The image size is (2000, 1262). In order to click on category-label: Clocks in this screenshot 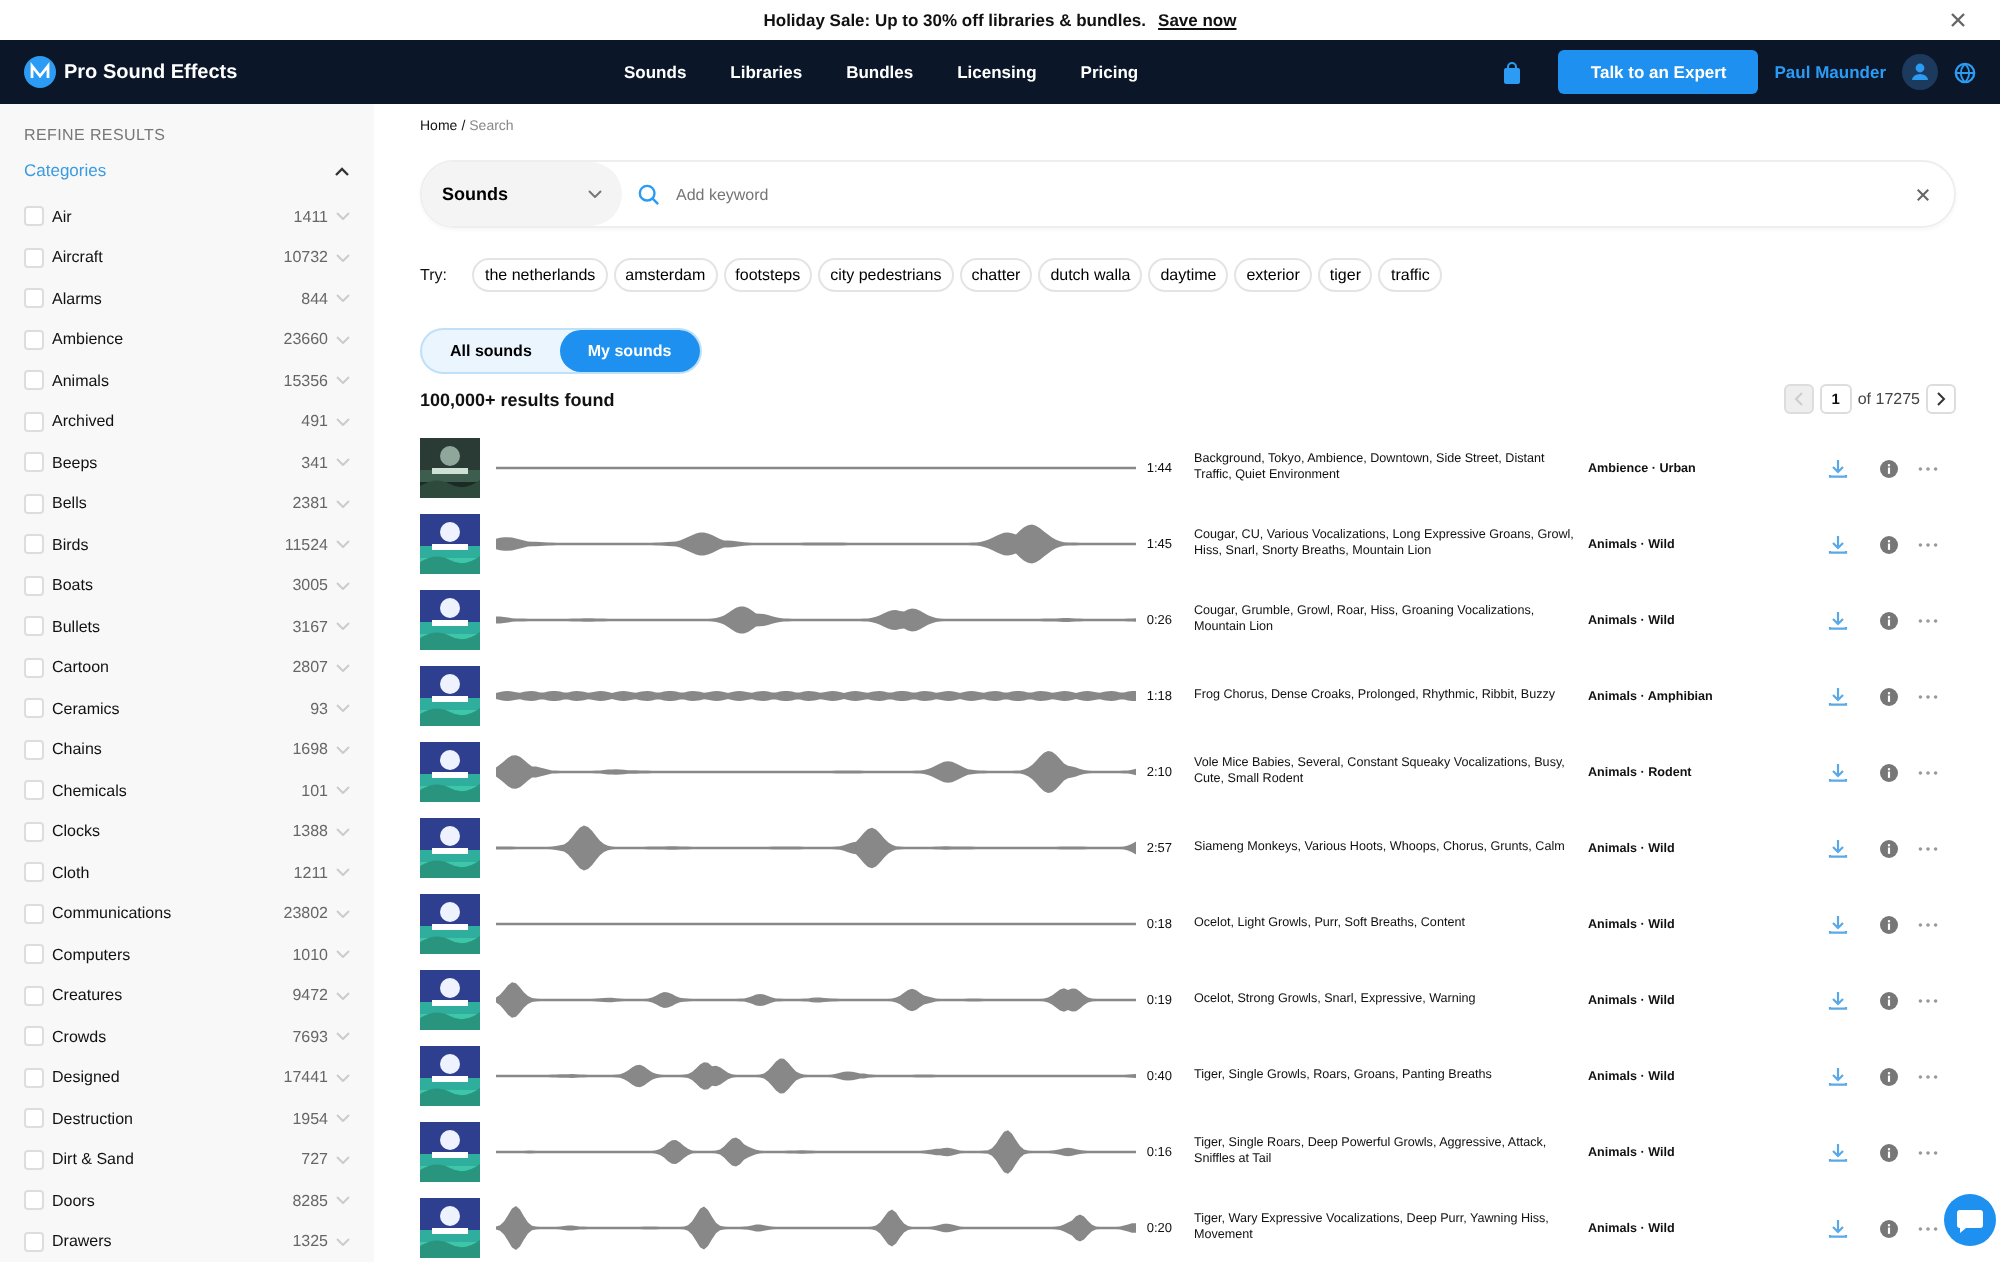, I will do `click(172, 831)`.